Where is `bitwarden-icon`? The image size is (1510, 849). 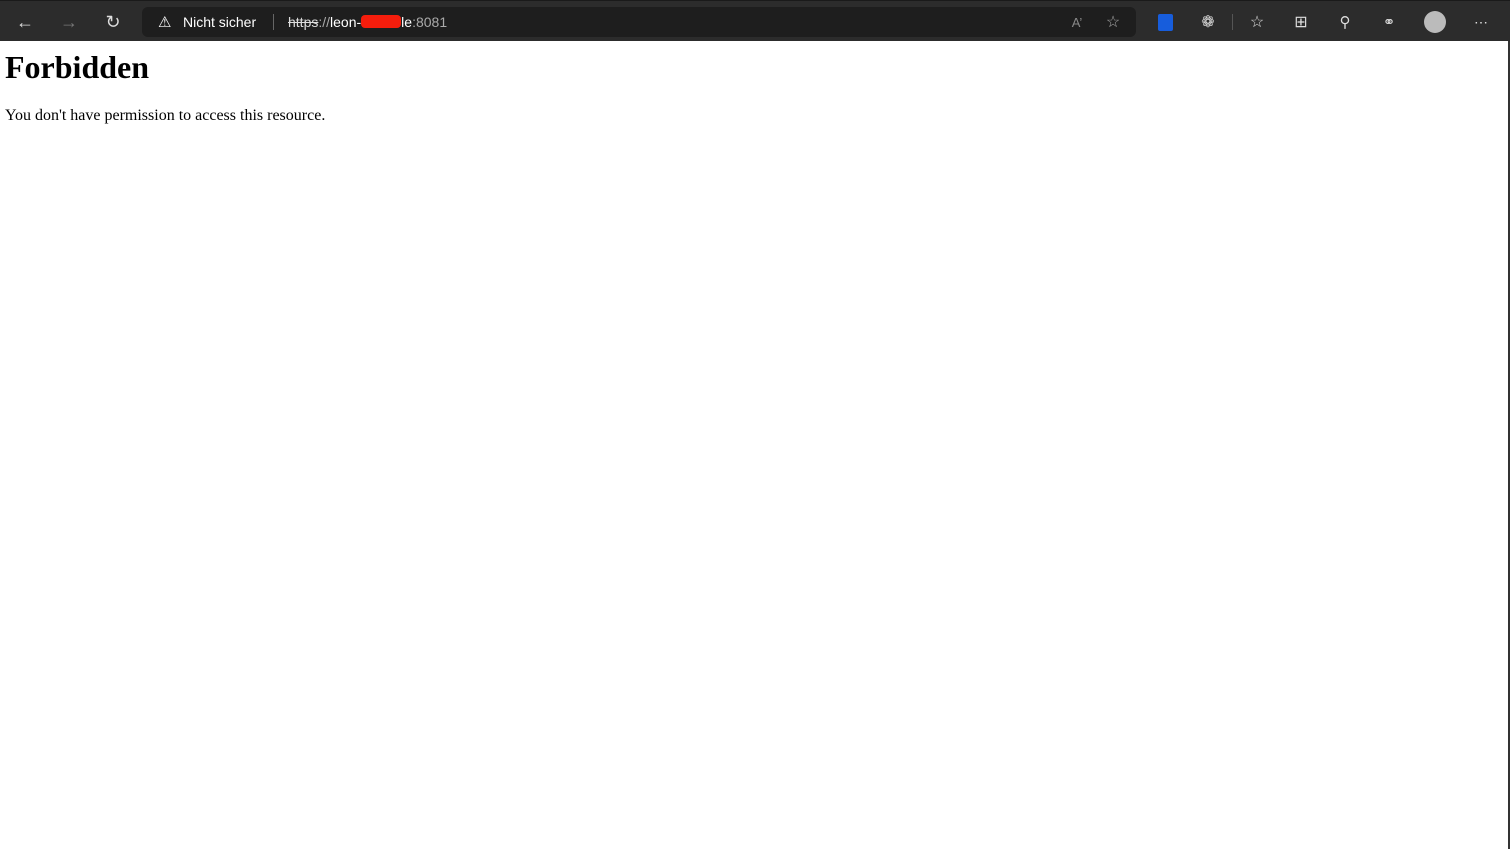
bitwarden-icon is located at coordinates (1165, 22).